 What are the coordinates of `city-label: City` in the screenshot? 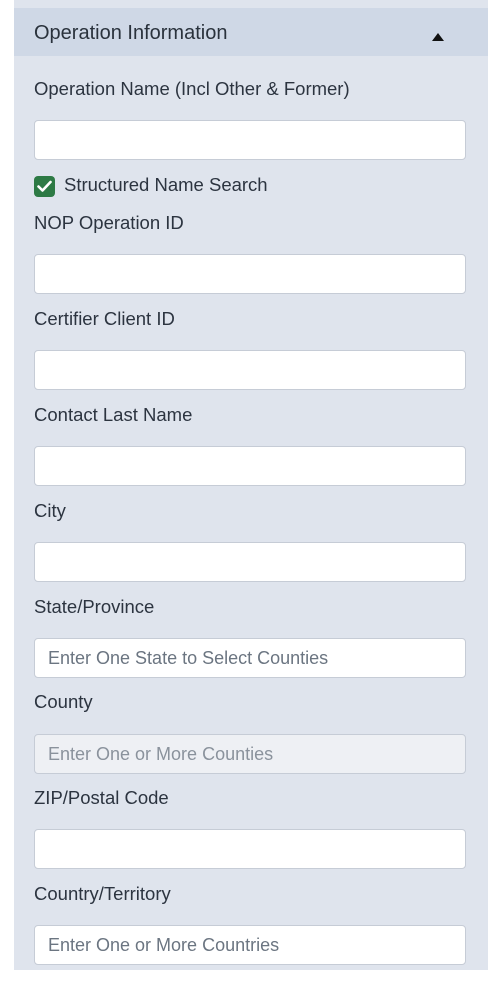 It's located at (50, 510).